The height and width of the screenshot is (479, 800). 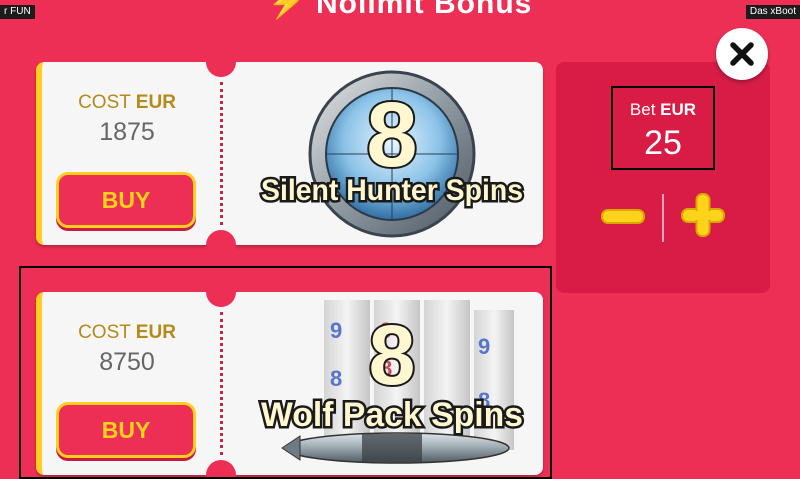 What do you see at coordinates (392, 190) in the screenshot?
I see `bonus-name: Silent Hunter Spins` at bounding box center [392, 190].